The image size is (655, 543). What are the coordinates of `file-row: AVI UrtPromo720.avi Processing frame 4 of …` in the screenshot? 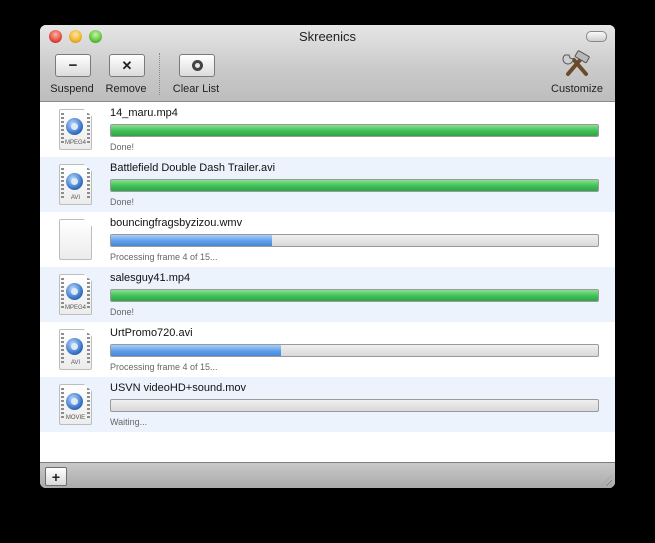 It's located at (327, 349).